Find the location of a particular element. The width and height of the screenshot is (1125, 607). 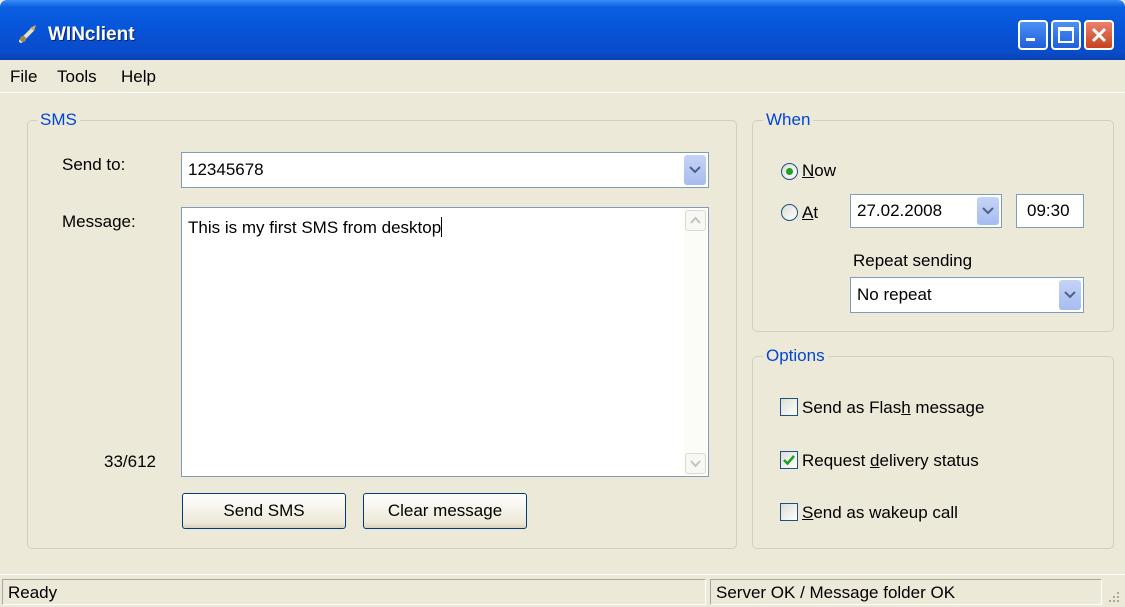

radio-selected-dot is located at coordinates (789, 171).